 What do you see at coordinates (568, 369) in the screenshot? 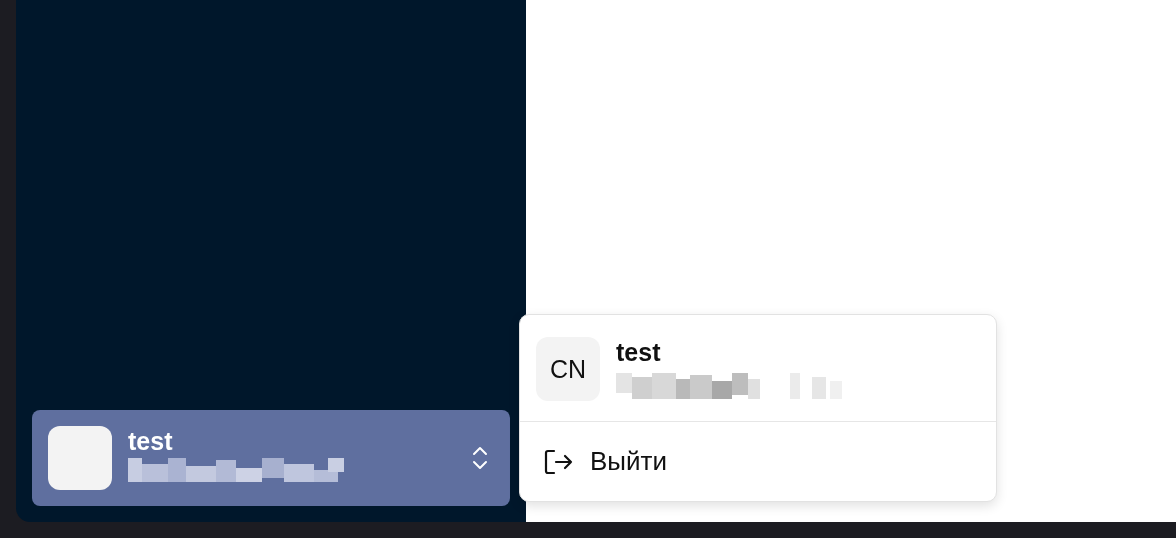
I see `avatar: CN` at bounding box center [568, 369].